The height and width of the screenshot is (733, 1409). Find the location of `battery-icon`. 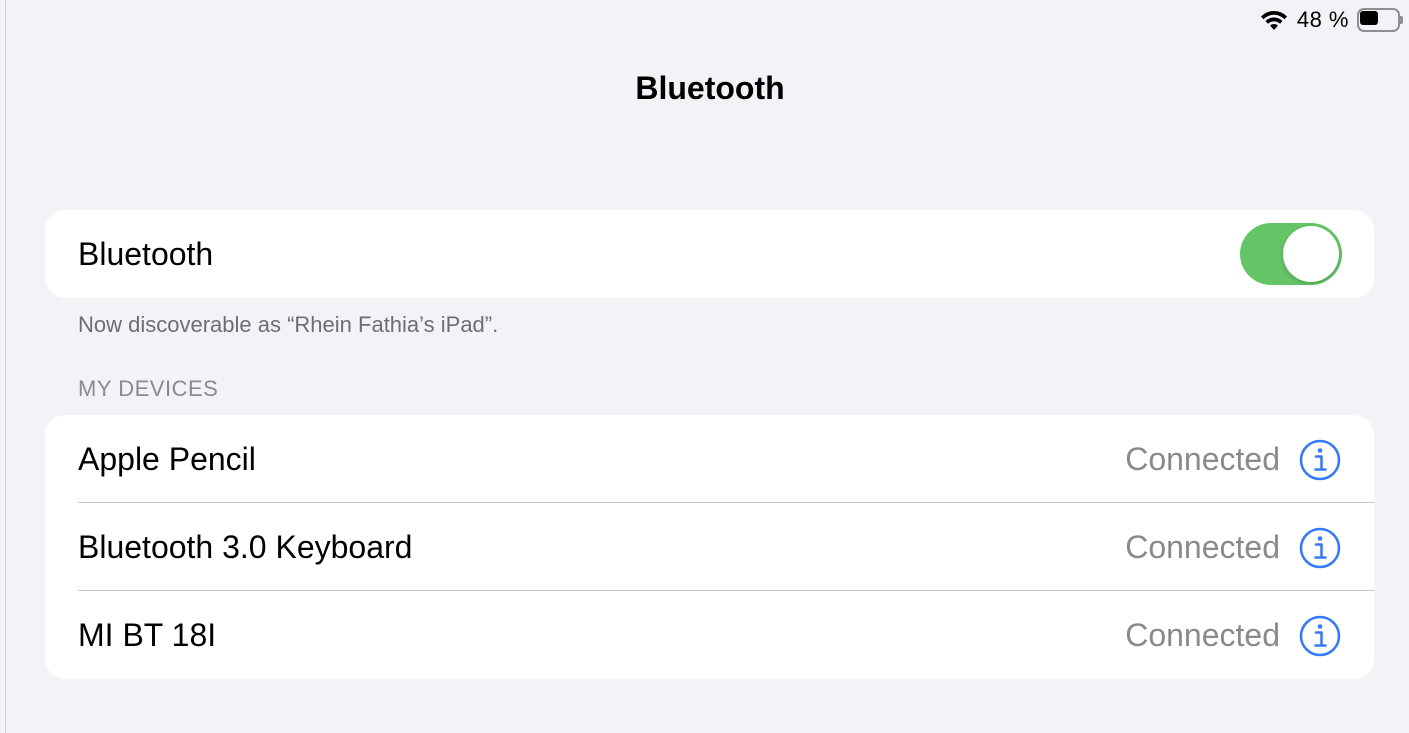

battery-icon is located at coordinates (1380, 20).